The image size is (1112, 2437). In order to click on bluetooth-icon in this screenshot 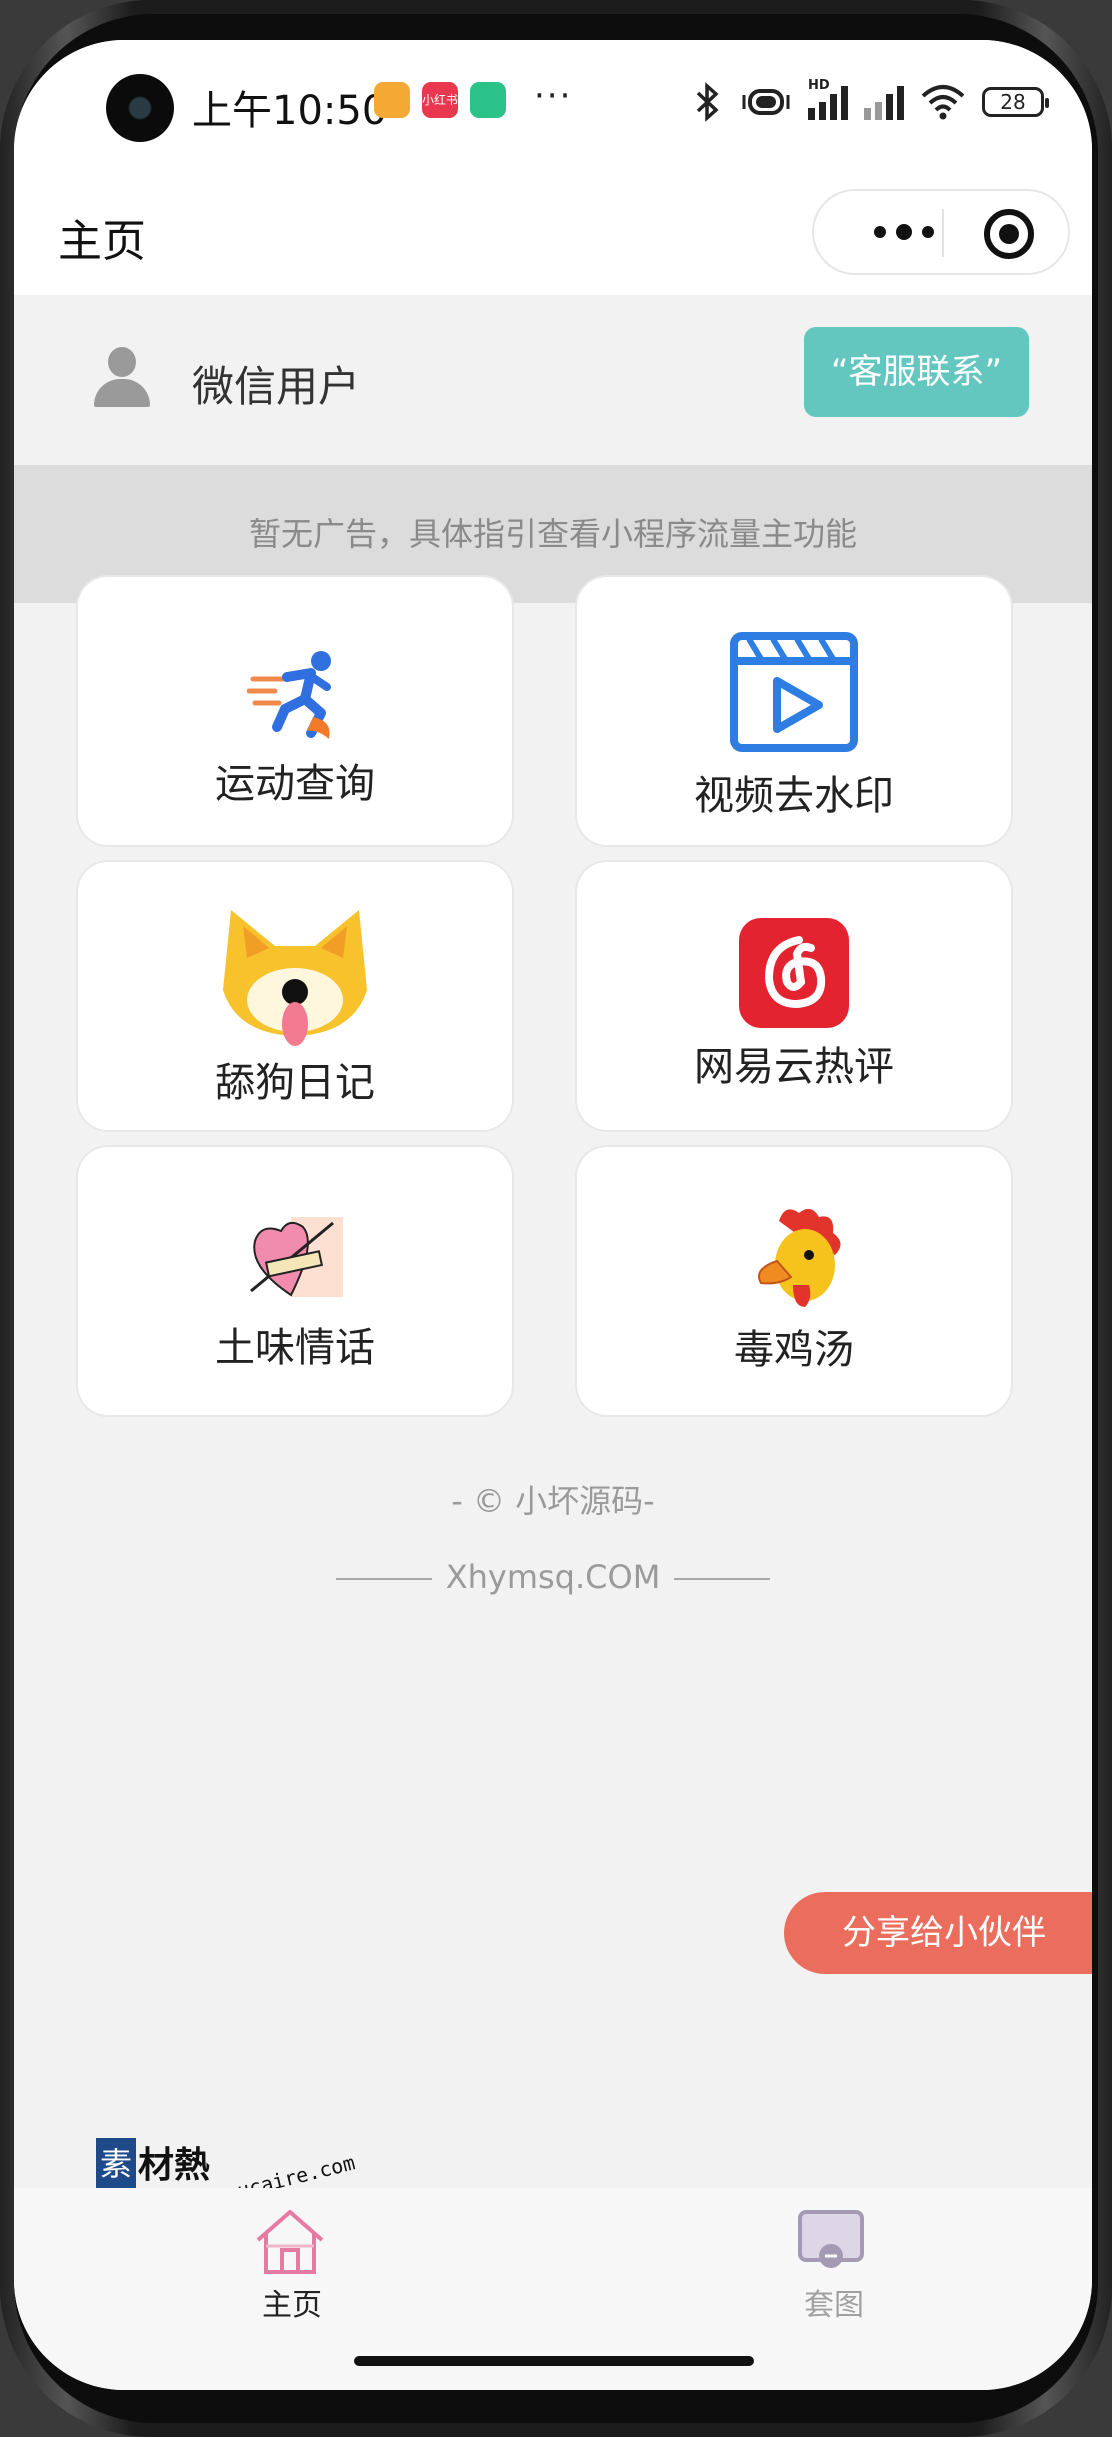, I will do `click(707, 102)`.